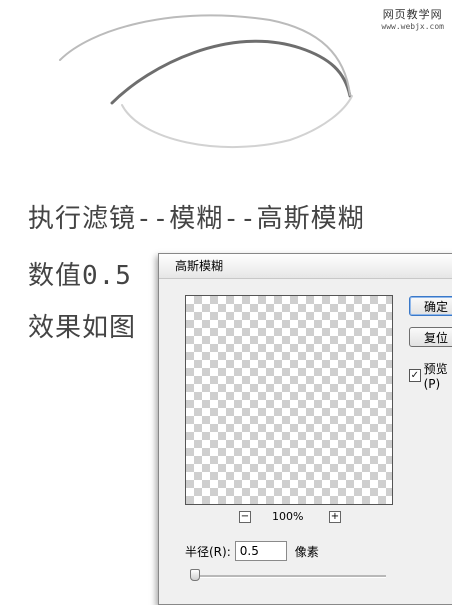  Describe the element at coordinates (305, 266) in the screenshot. I see `dialog-title: 高斯模糊` at that location.